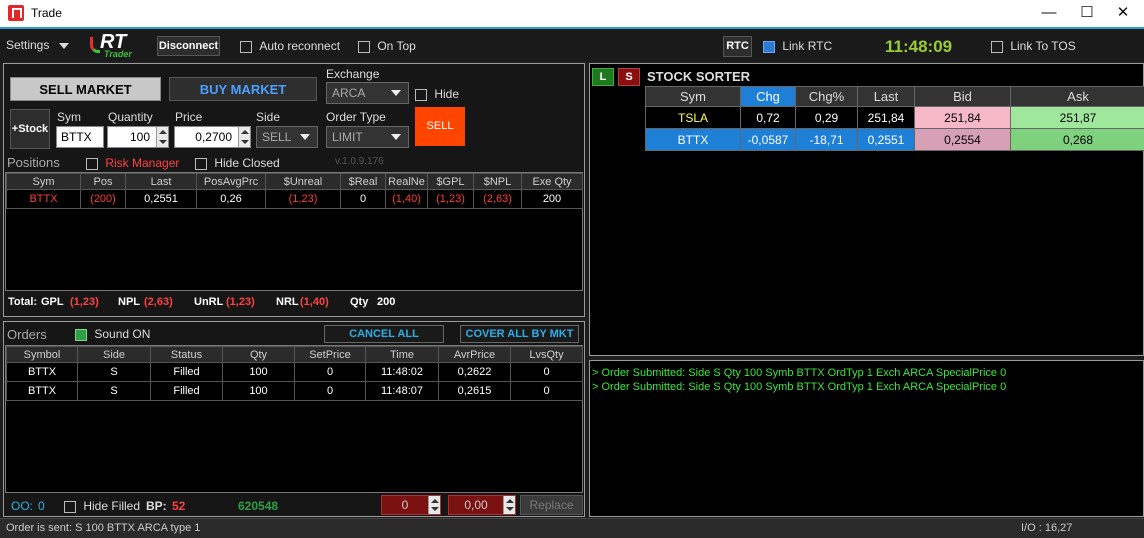 This screenshot has width=1144, height=538. Describe the element at coordinates (768, 117) in the screenshot. I see `cell: 0,72` at that location.